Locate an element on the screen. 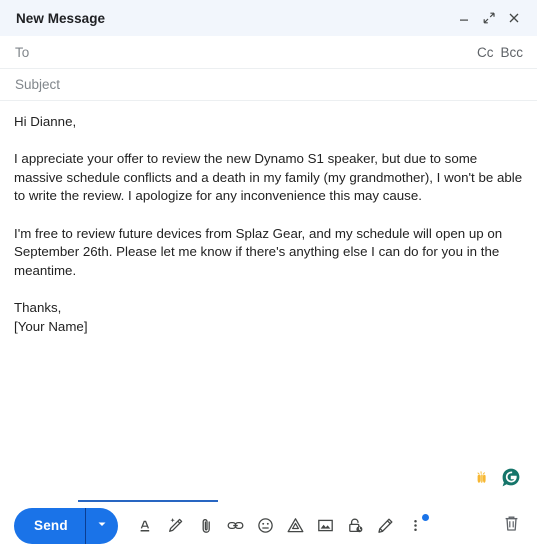  minimize-button is located at coordinates (464, 18).